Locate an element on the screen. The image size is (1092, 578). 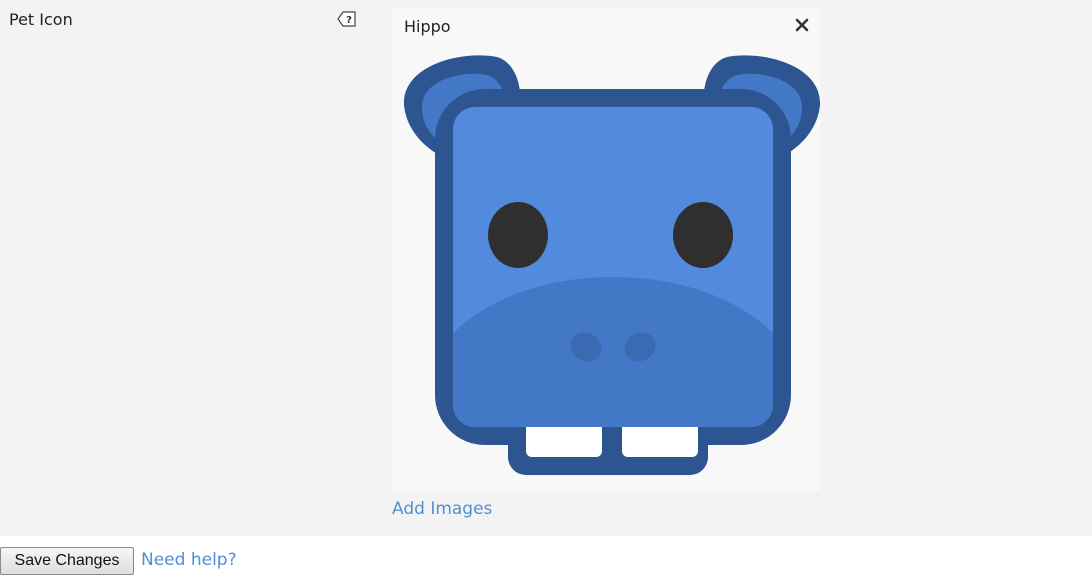
need-help-link: Need help? is located at coordinates (189, 560).